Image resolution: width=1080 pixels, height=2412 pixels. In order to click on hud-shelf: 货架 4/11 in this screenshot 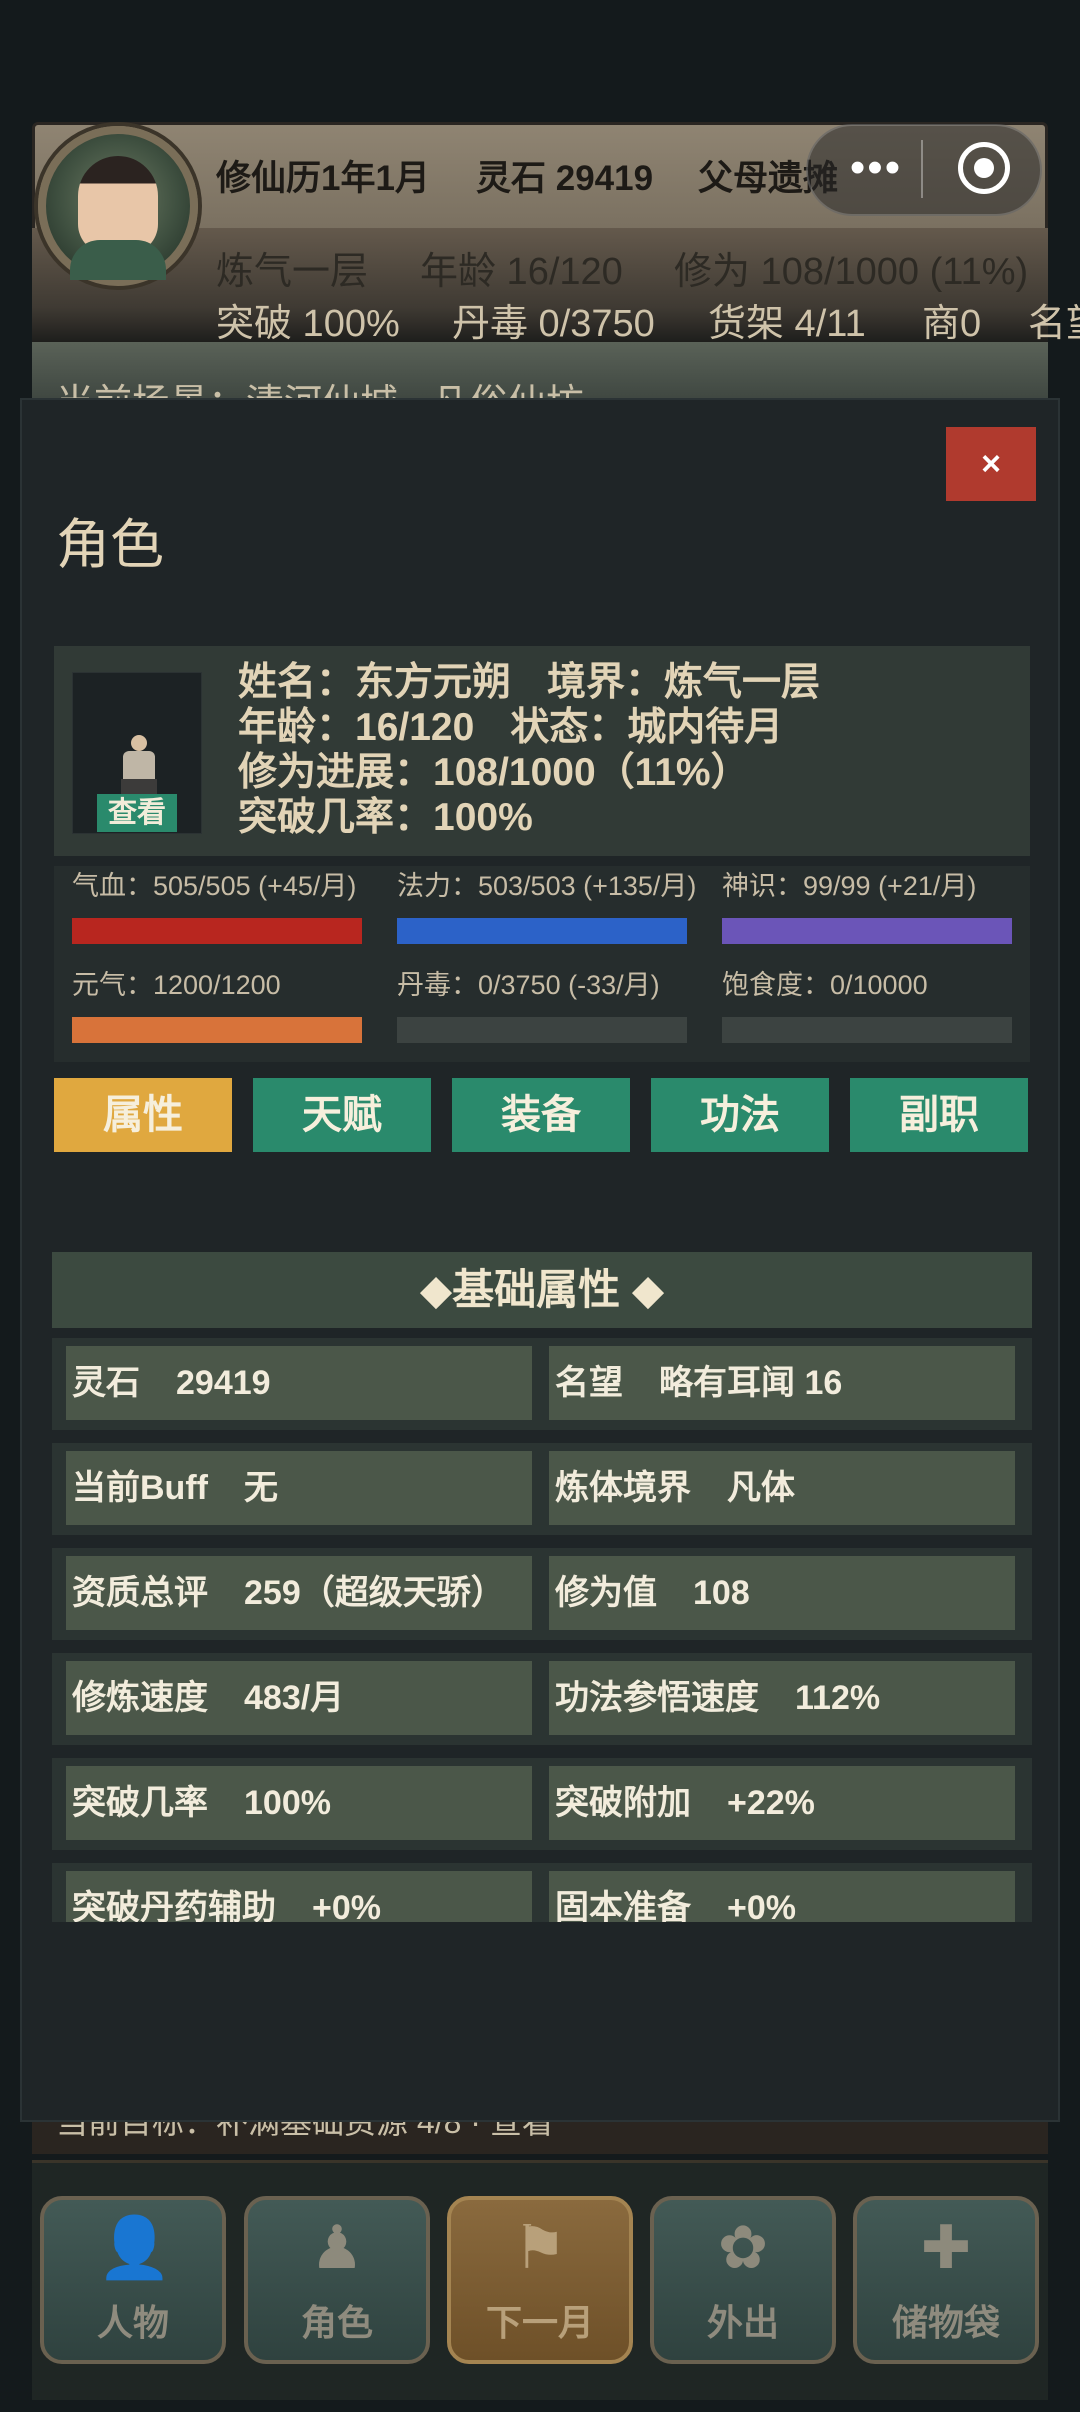, I will do `click(787, 324)`.